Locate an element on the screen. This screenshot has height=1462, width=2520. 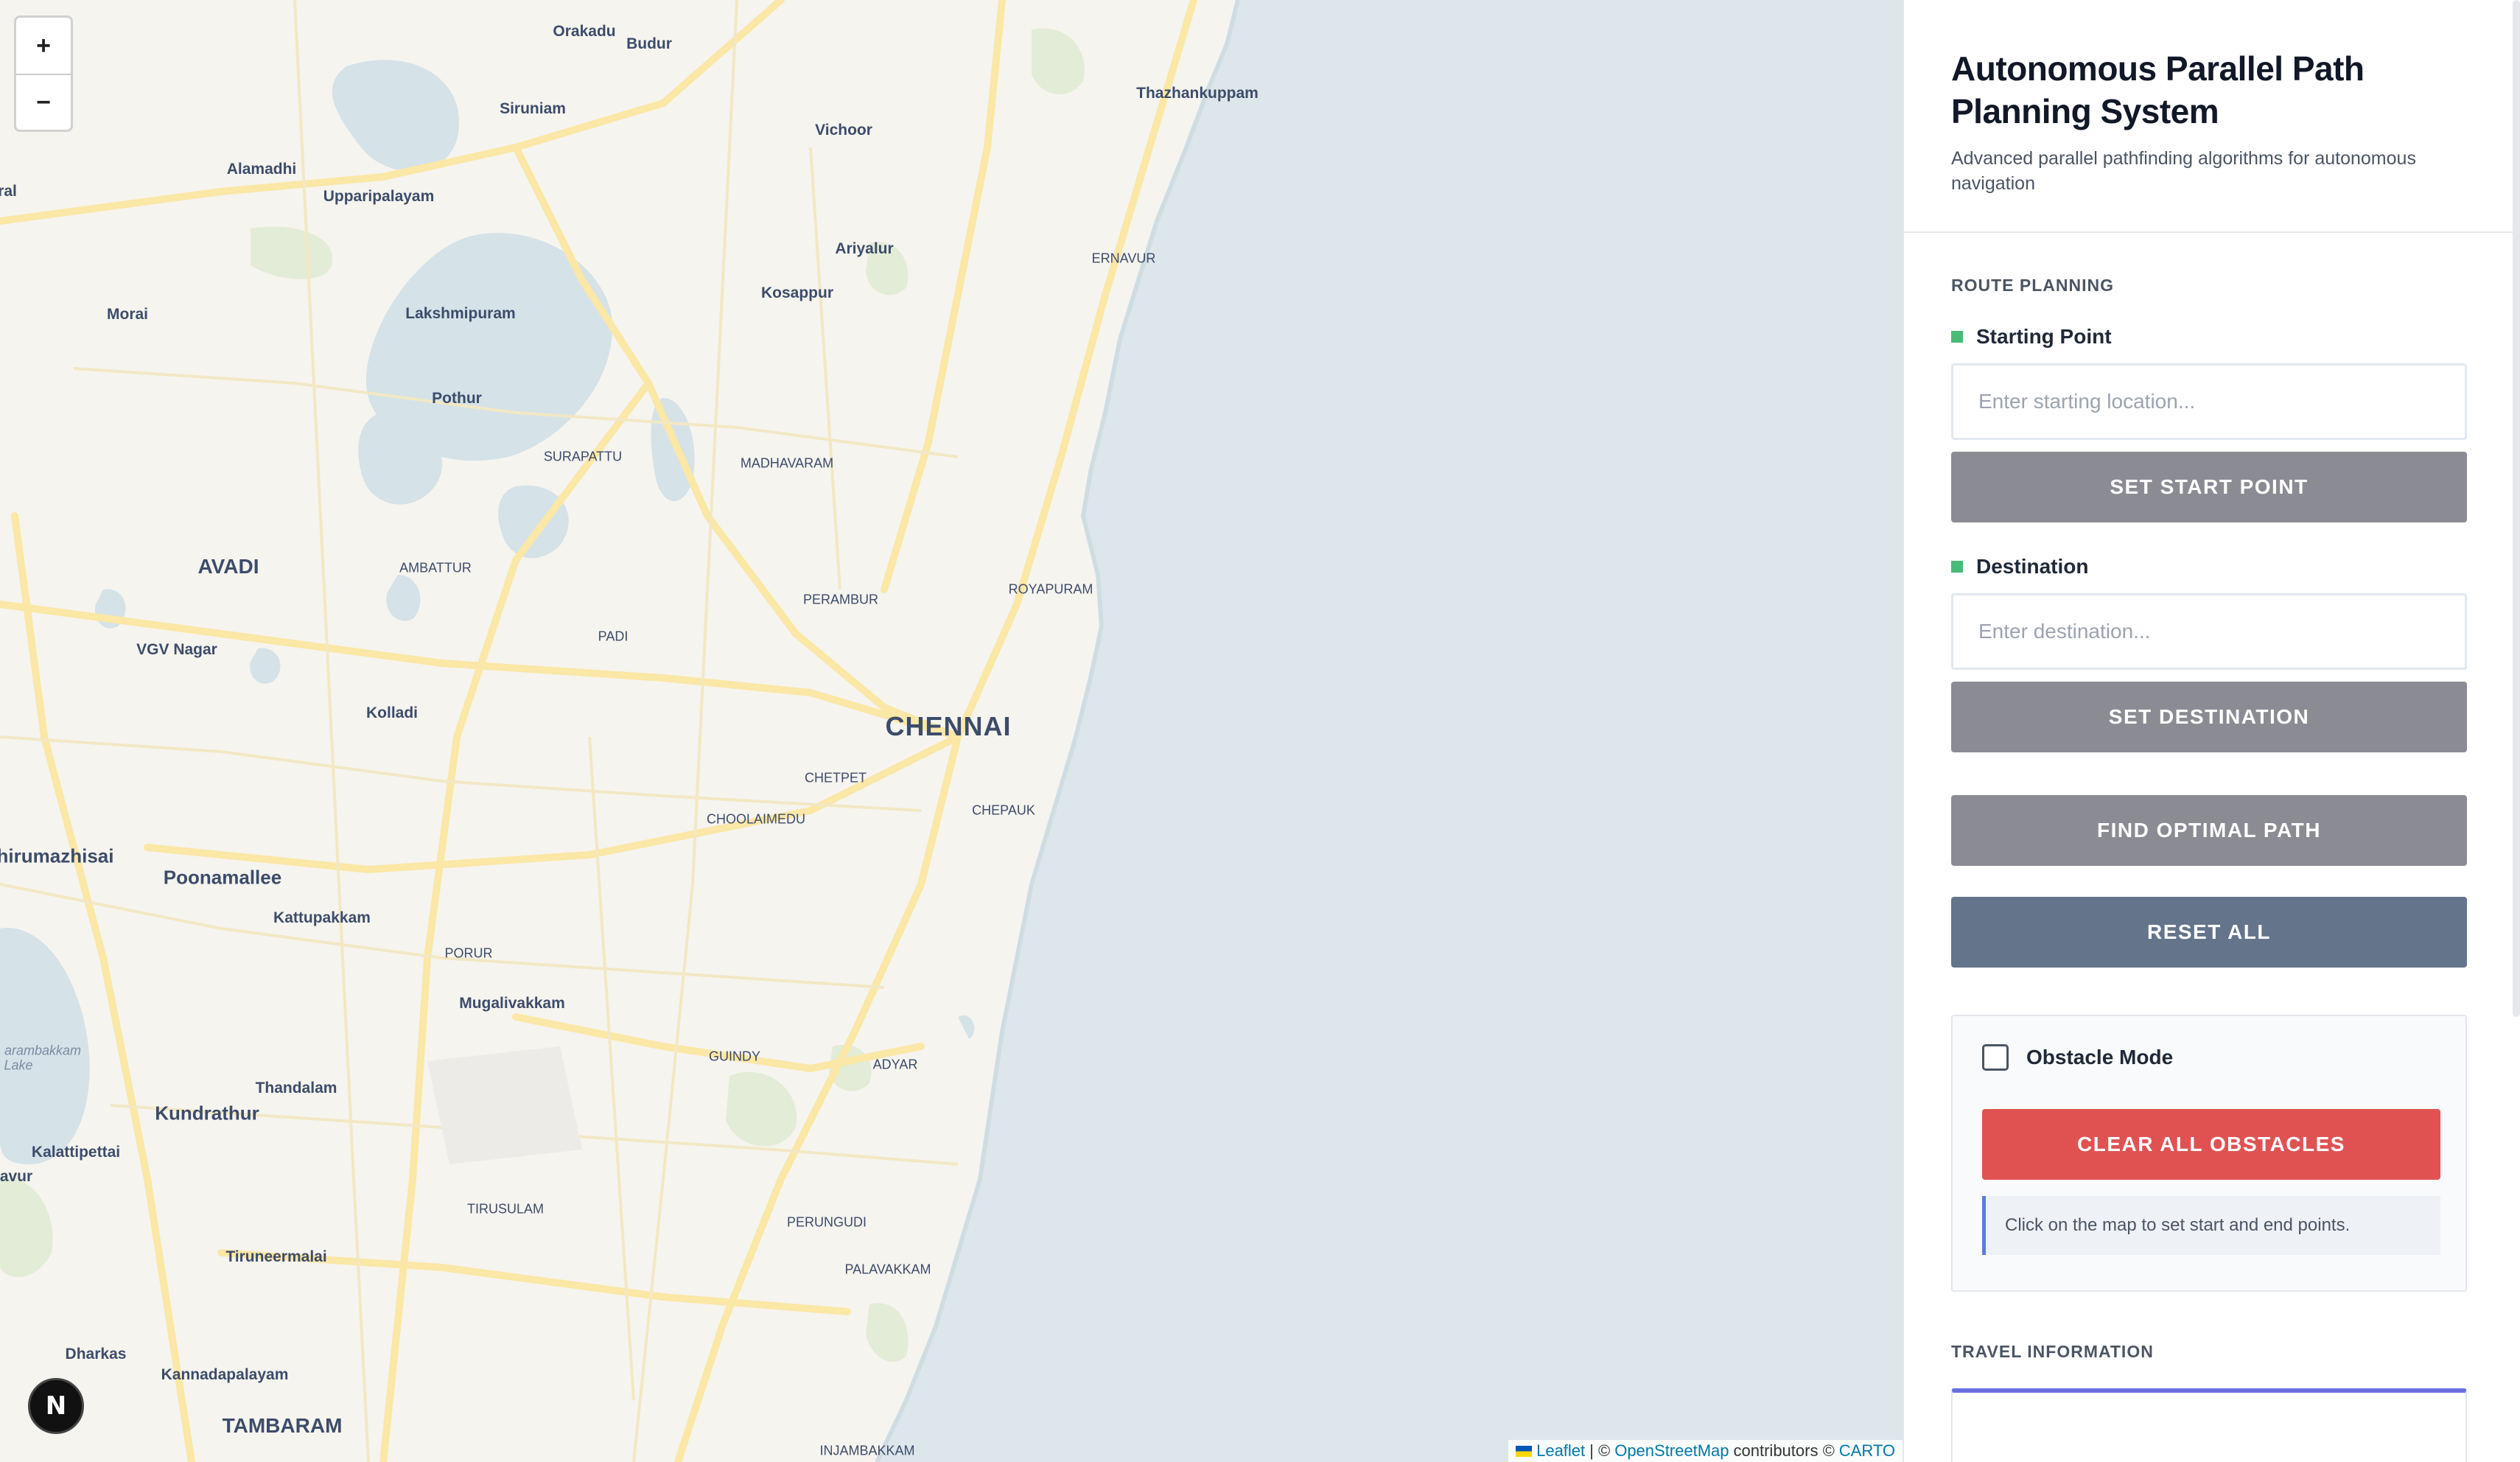
map-label-lake-name: arambakkam is located at coordinates (43, 1050).